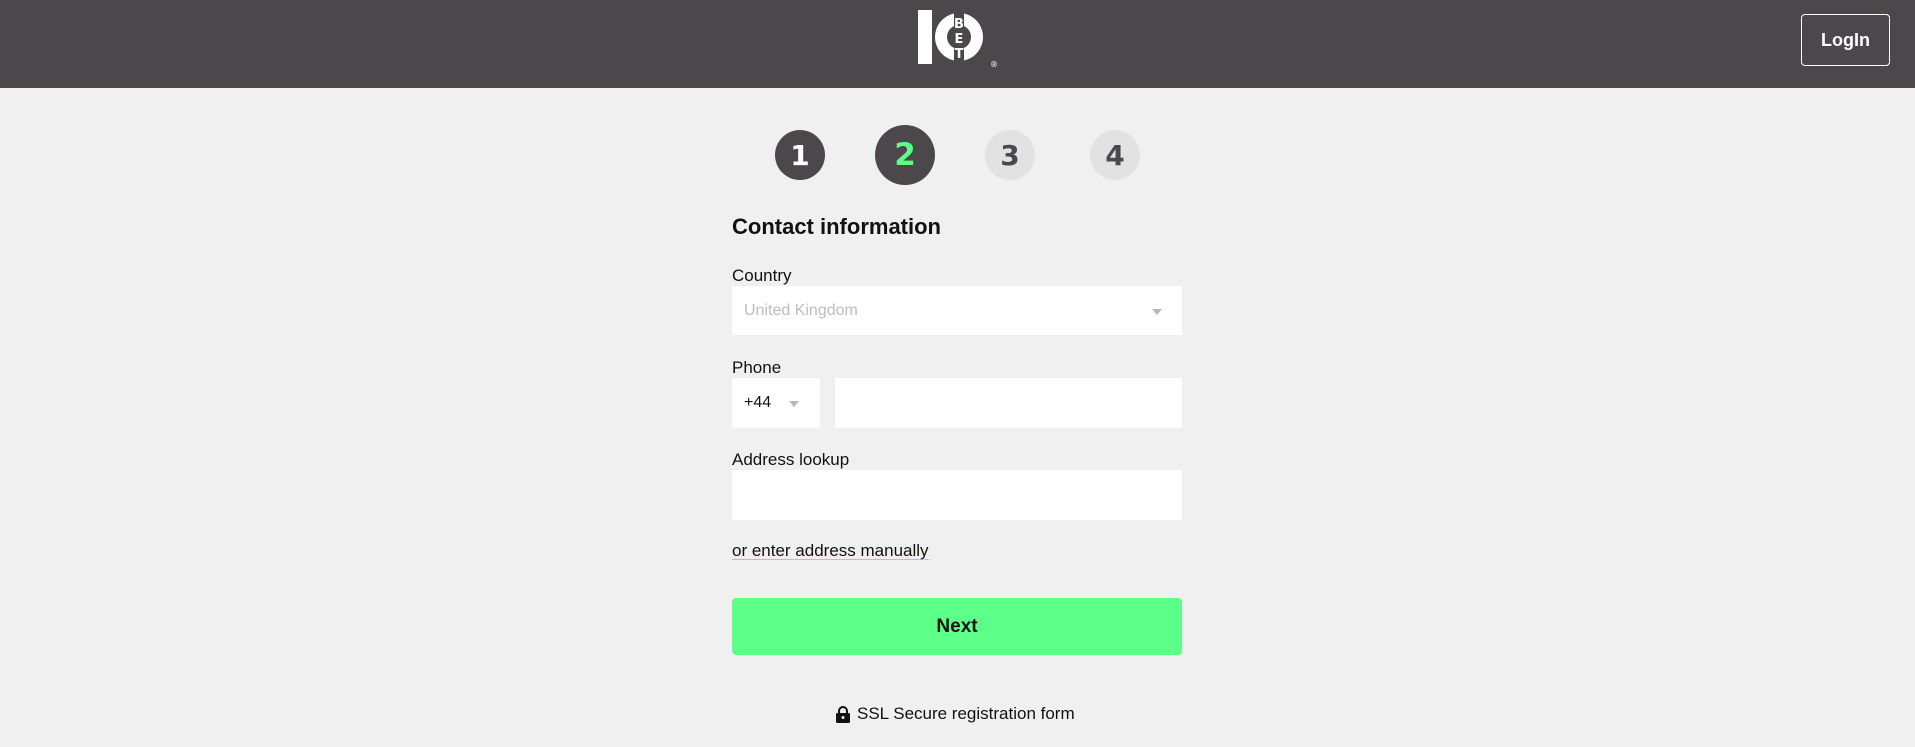 The width and height of the screenshot is (1915, 747). I want to click on country-label: Country, so click(762, 275).